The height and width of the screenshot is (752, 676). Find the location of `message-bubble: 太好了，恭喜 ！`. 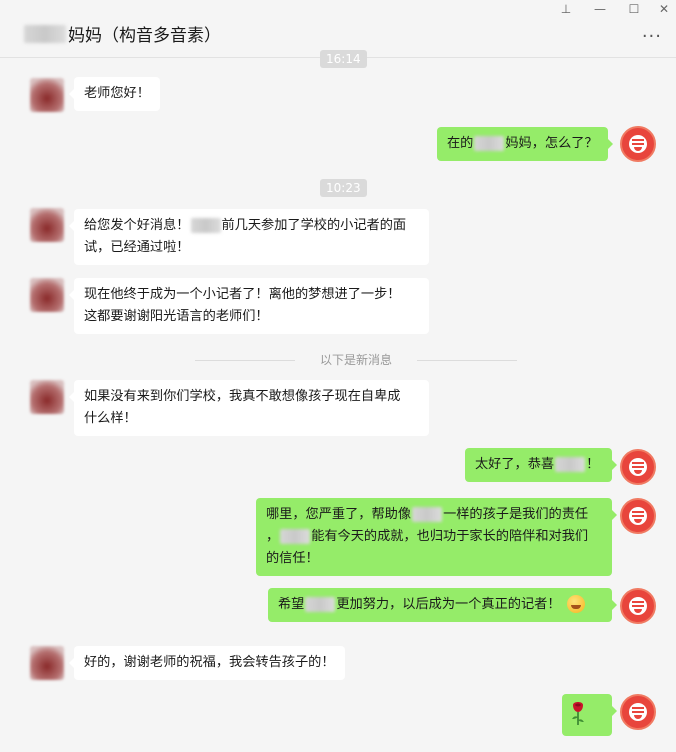

message-bubble: 太好了，恭喜 ！ is located at coordinates (541, 465).